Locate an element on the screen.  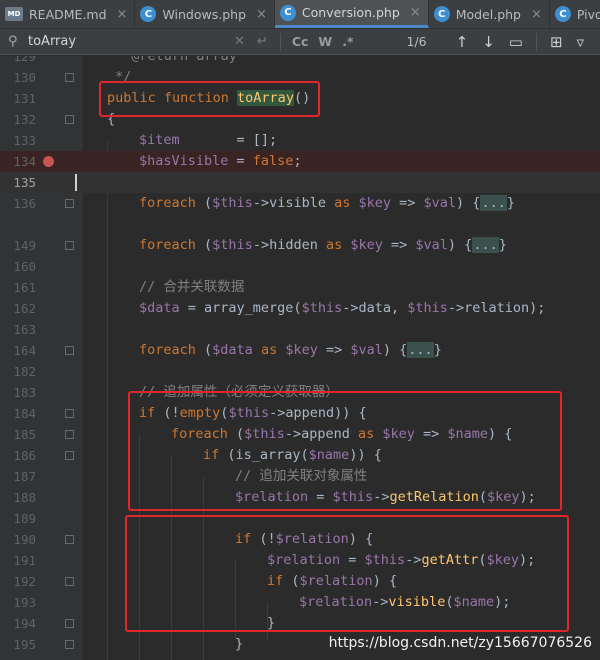
code-line: 129 * @return array is located at coordinates (300, 61).